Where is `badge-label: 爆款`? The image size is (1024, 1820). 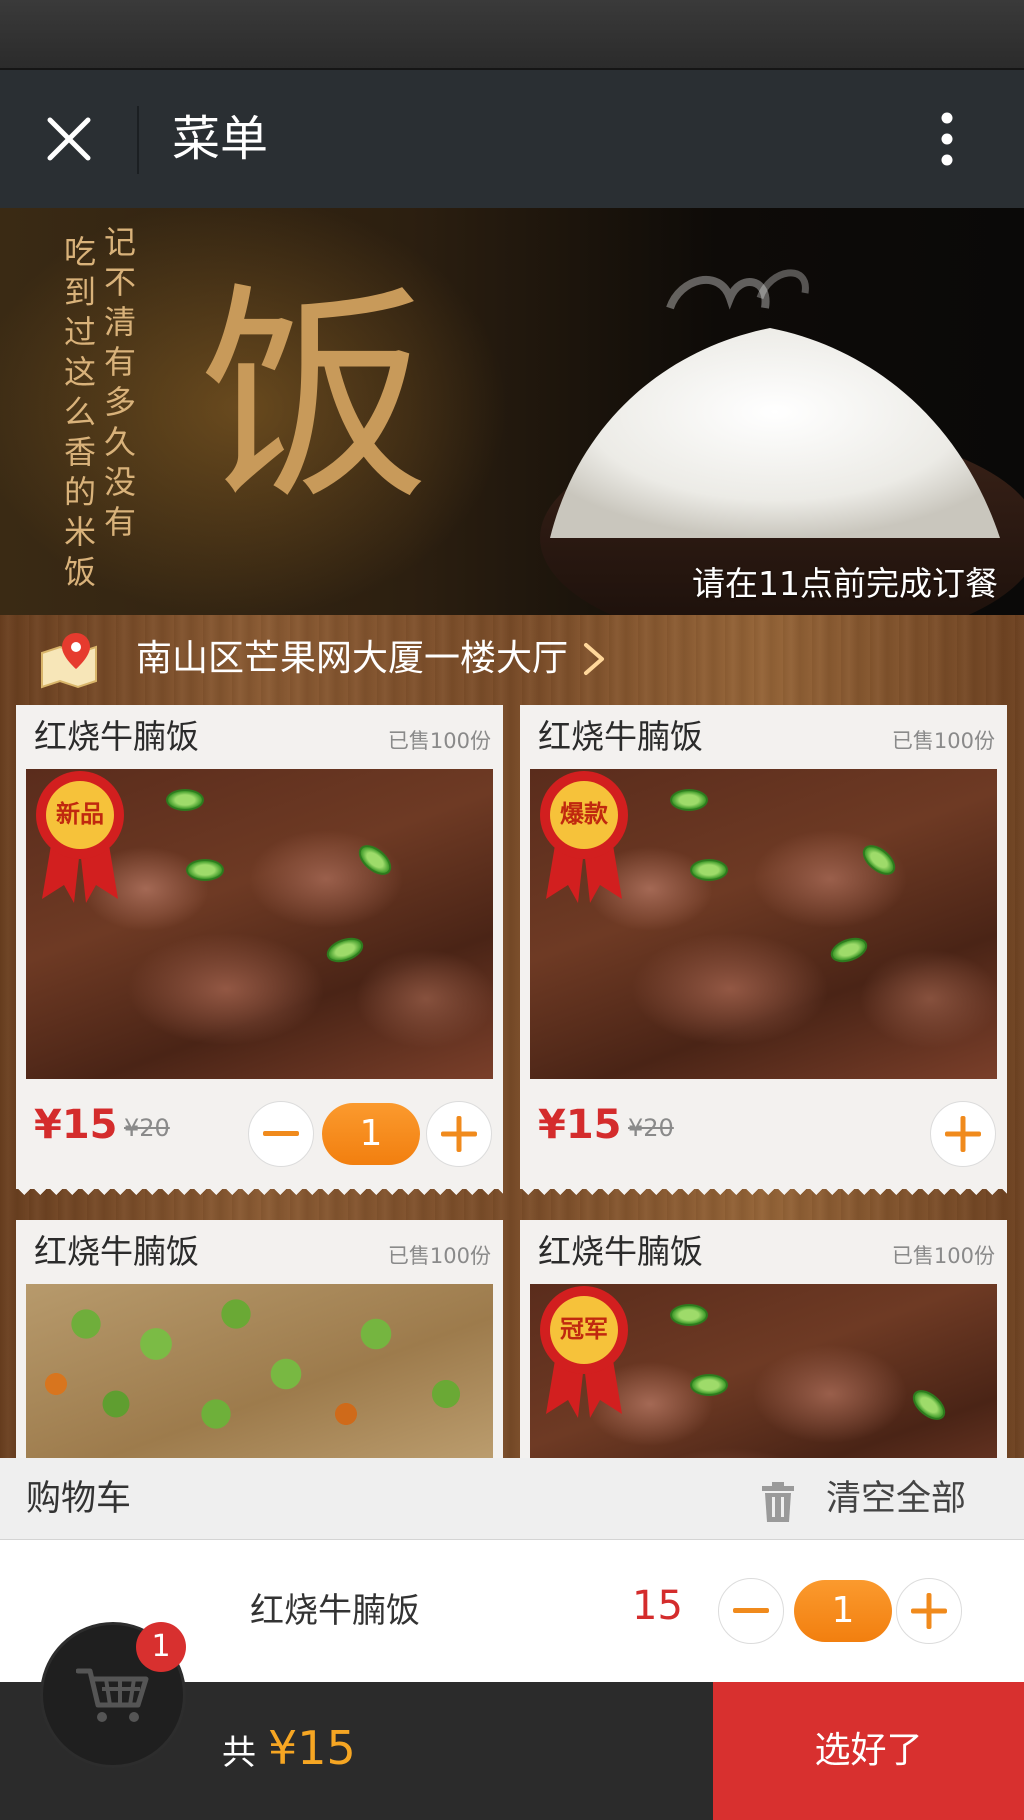
badge-label: 爆款 is located at coordinates (584, 814).